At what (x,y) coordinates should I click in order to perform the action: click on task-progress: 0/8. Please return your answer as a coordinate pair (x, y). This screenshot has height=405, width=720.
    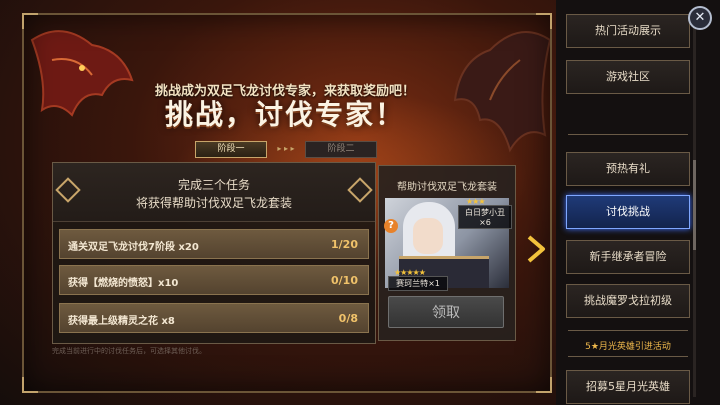
    Looking at the image, I should click on (348, 318).